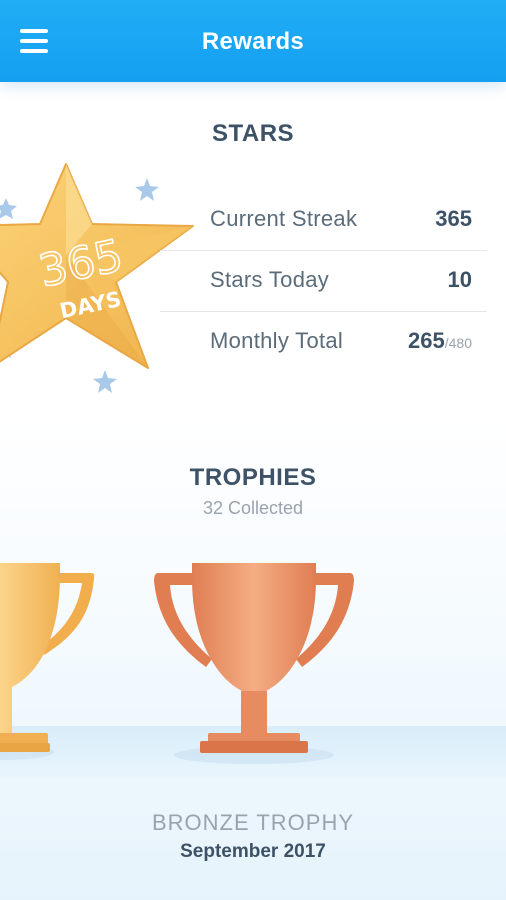  I want to click on stat-row-monthly-total: Monthly Total 265/480, so click(323, 342).